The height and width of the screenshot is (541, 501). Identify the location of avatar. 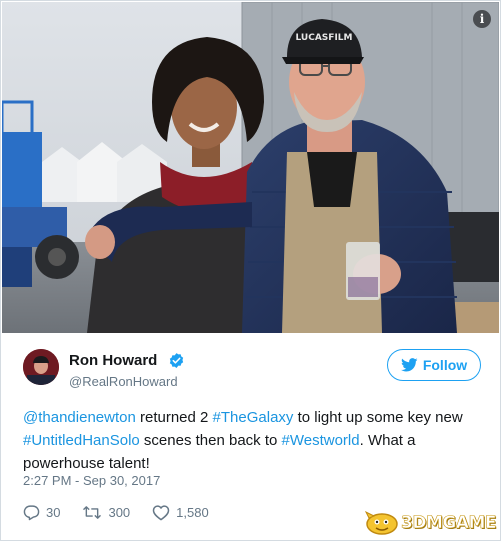
(41, 367).